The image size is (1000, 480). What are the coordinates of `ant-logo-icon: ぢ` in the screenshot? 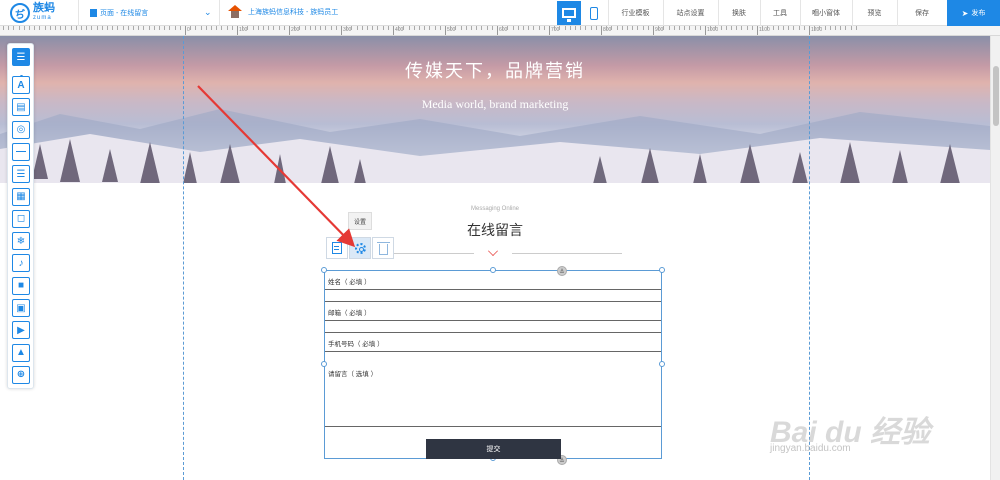 It's located at (20, 13).